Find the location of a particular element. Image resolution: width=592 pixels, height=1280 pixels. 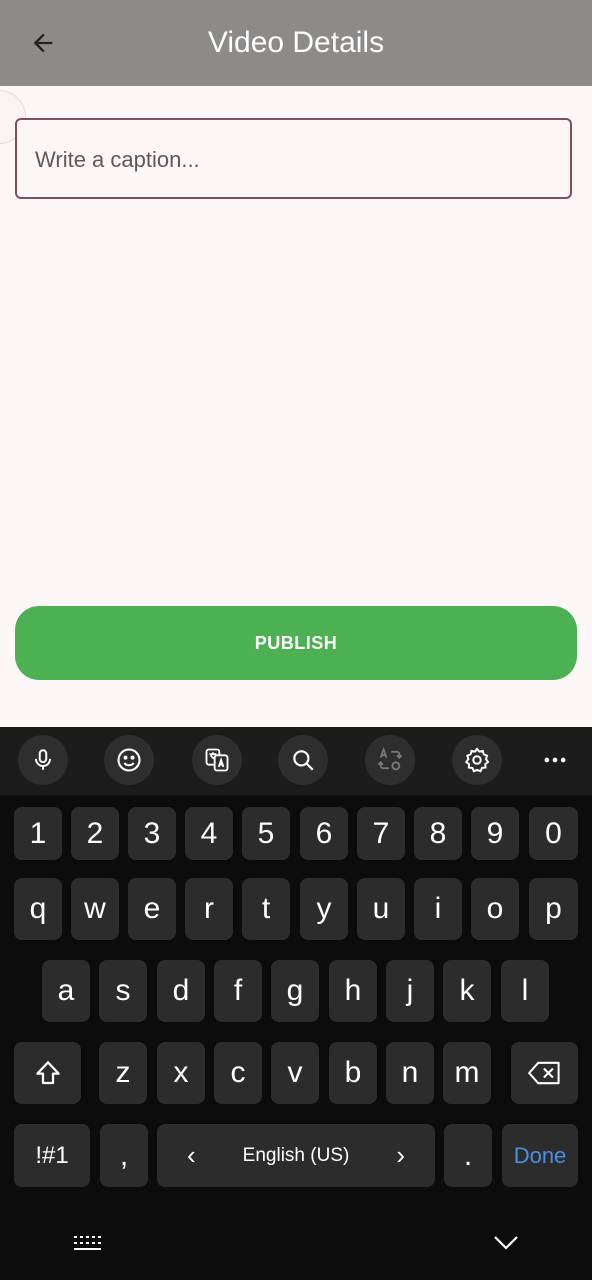

backspace-icon is located at coordinates (543, 1073).